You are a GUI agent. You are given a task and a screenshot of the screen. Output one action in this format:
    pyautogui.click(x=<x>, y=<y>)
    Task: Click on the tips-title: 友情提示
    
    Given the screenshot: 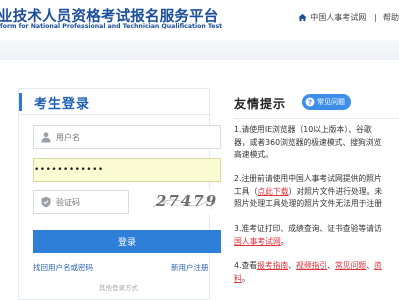 What is the action you would take?
    pyautogui.click(x=260, y=104)
    